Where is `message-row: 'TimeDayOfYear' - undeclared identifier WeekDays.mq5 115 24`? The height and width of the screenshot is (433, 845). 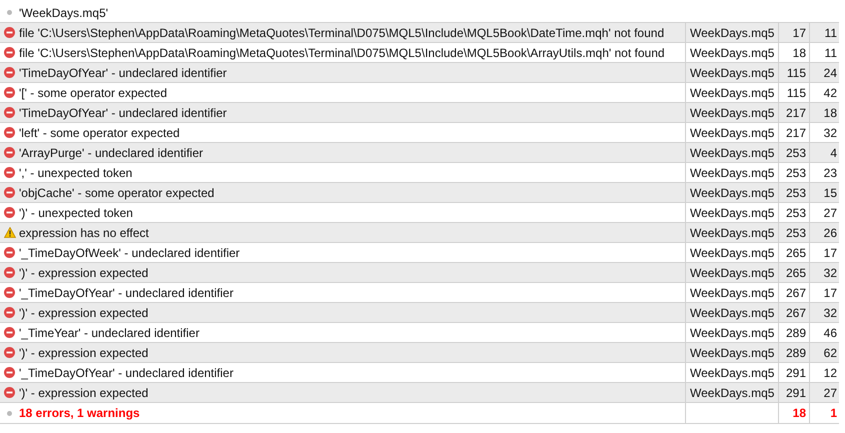
message-row: 'TimeDayOfYear' - undeclared identifier WeekDays.mq5 115 24 is located at coordinates (419, 73).